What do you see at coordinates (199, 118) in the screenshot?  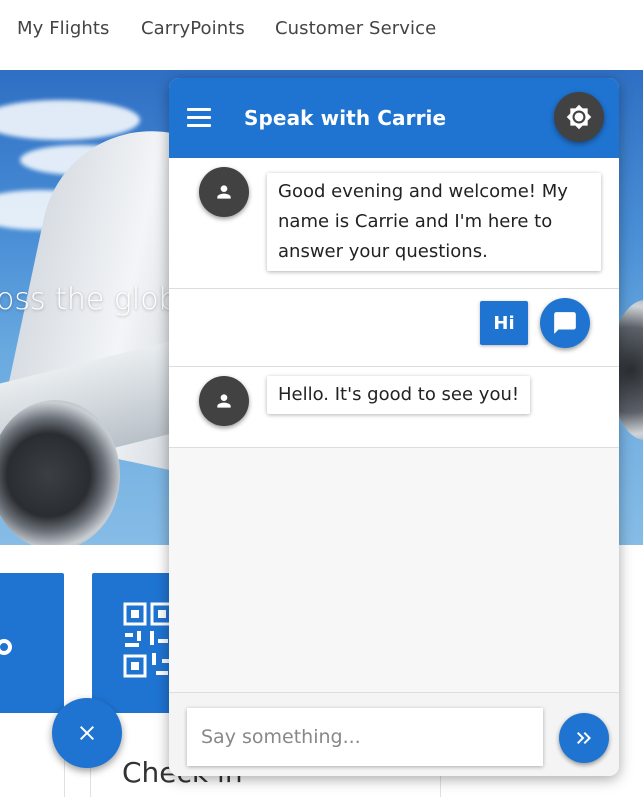 I see `menu-icon` at bounding box center [199, 118].